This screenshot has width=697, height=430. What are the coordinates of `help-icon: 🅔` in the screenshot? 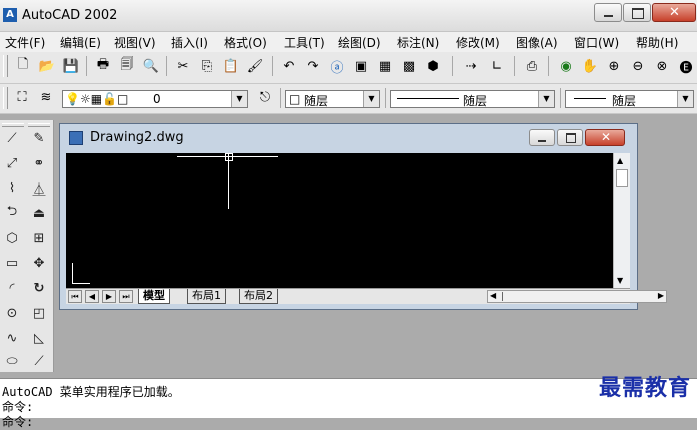 It's located at (686, 66).